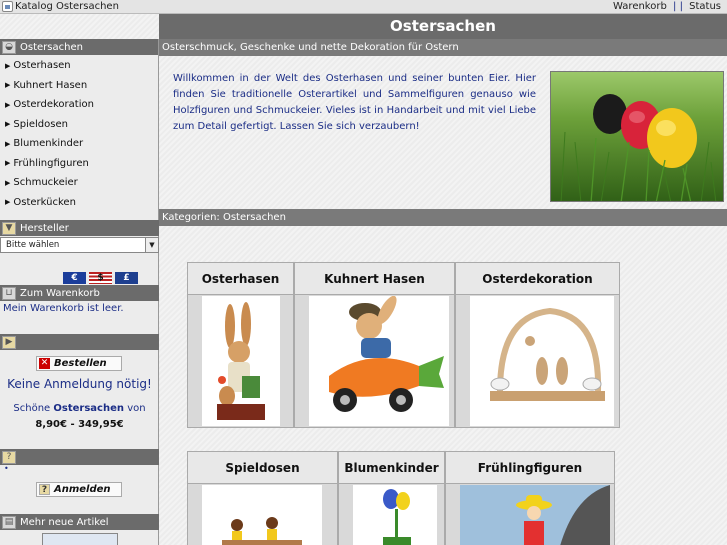 This screenshot has width=727, height=545. What do you see at coordinates (44, 228) in the screenshot?
I see `manufacturer-box-title: Hersteller` at bounding box center [44, 228].